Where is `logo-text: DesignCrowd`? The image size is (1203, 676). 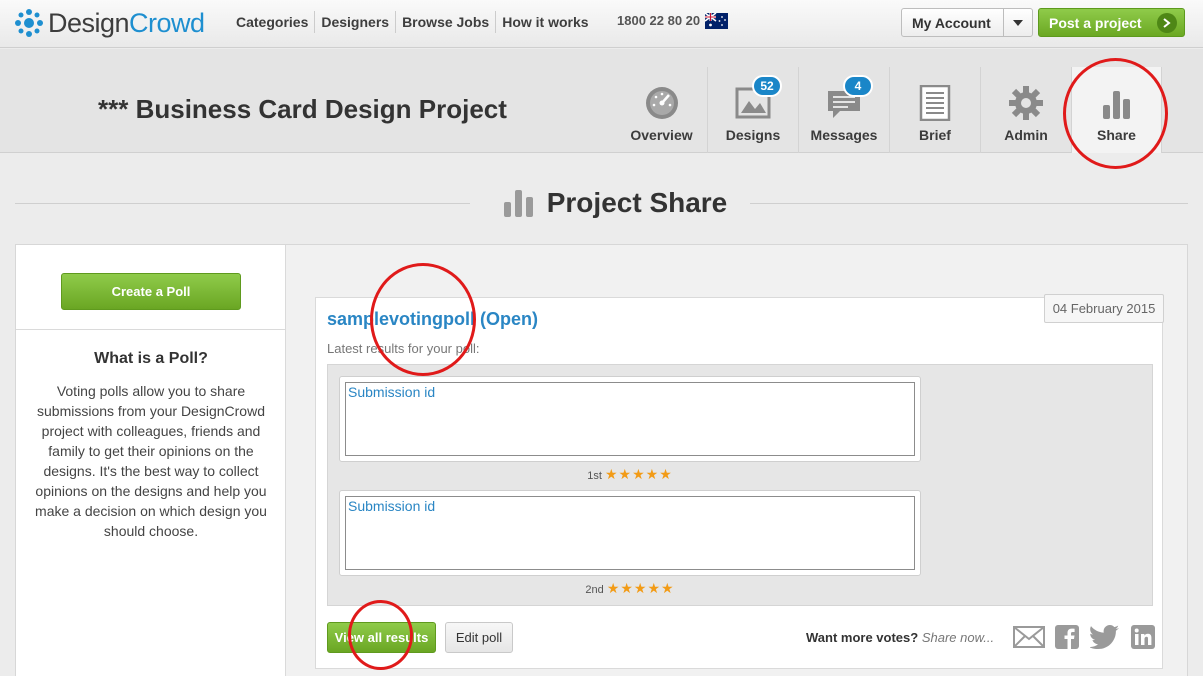 logo-text: DesignCrowd is located at coordinates (126, 23).